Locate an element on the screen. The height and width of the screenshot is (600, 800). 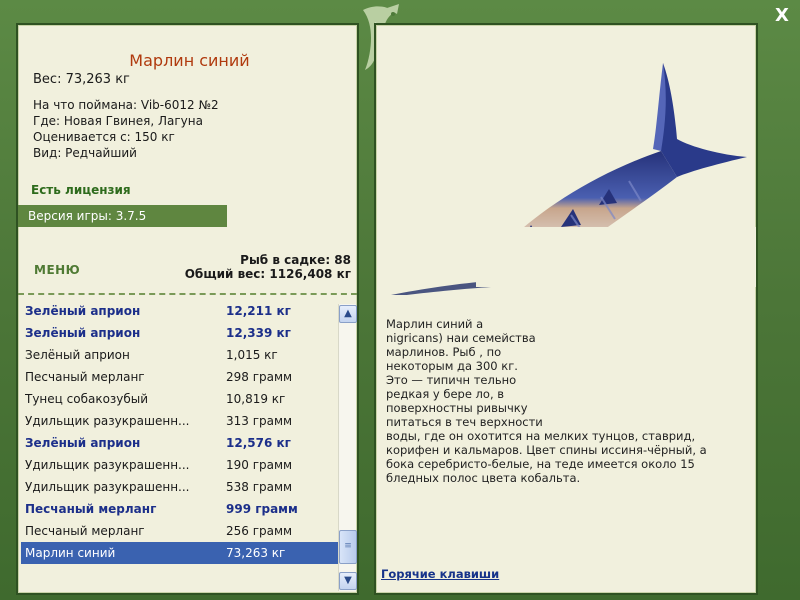
desc-line: некоторым да 300 кг. is located at coordinates (452, 366).